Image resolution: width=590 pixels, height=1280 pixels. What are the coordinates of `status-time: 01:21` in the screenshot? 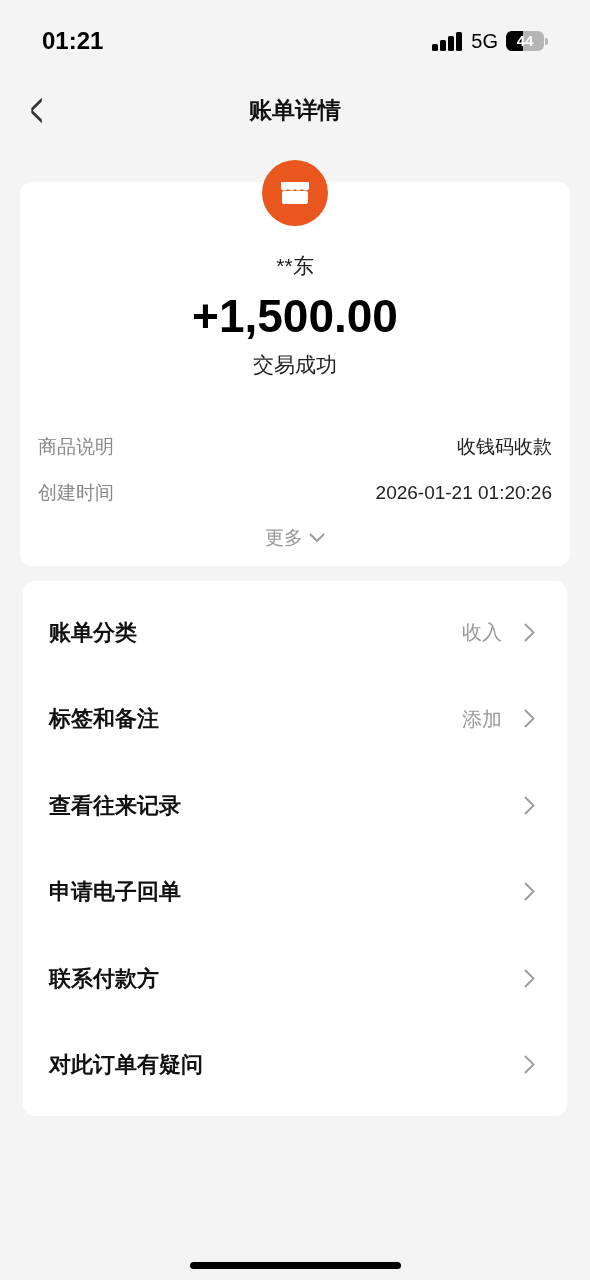 It's located at (73, 41).